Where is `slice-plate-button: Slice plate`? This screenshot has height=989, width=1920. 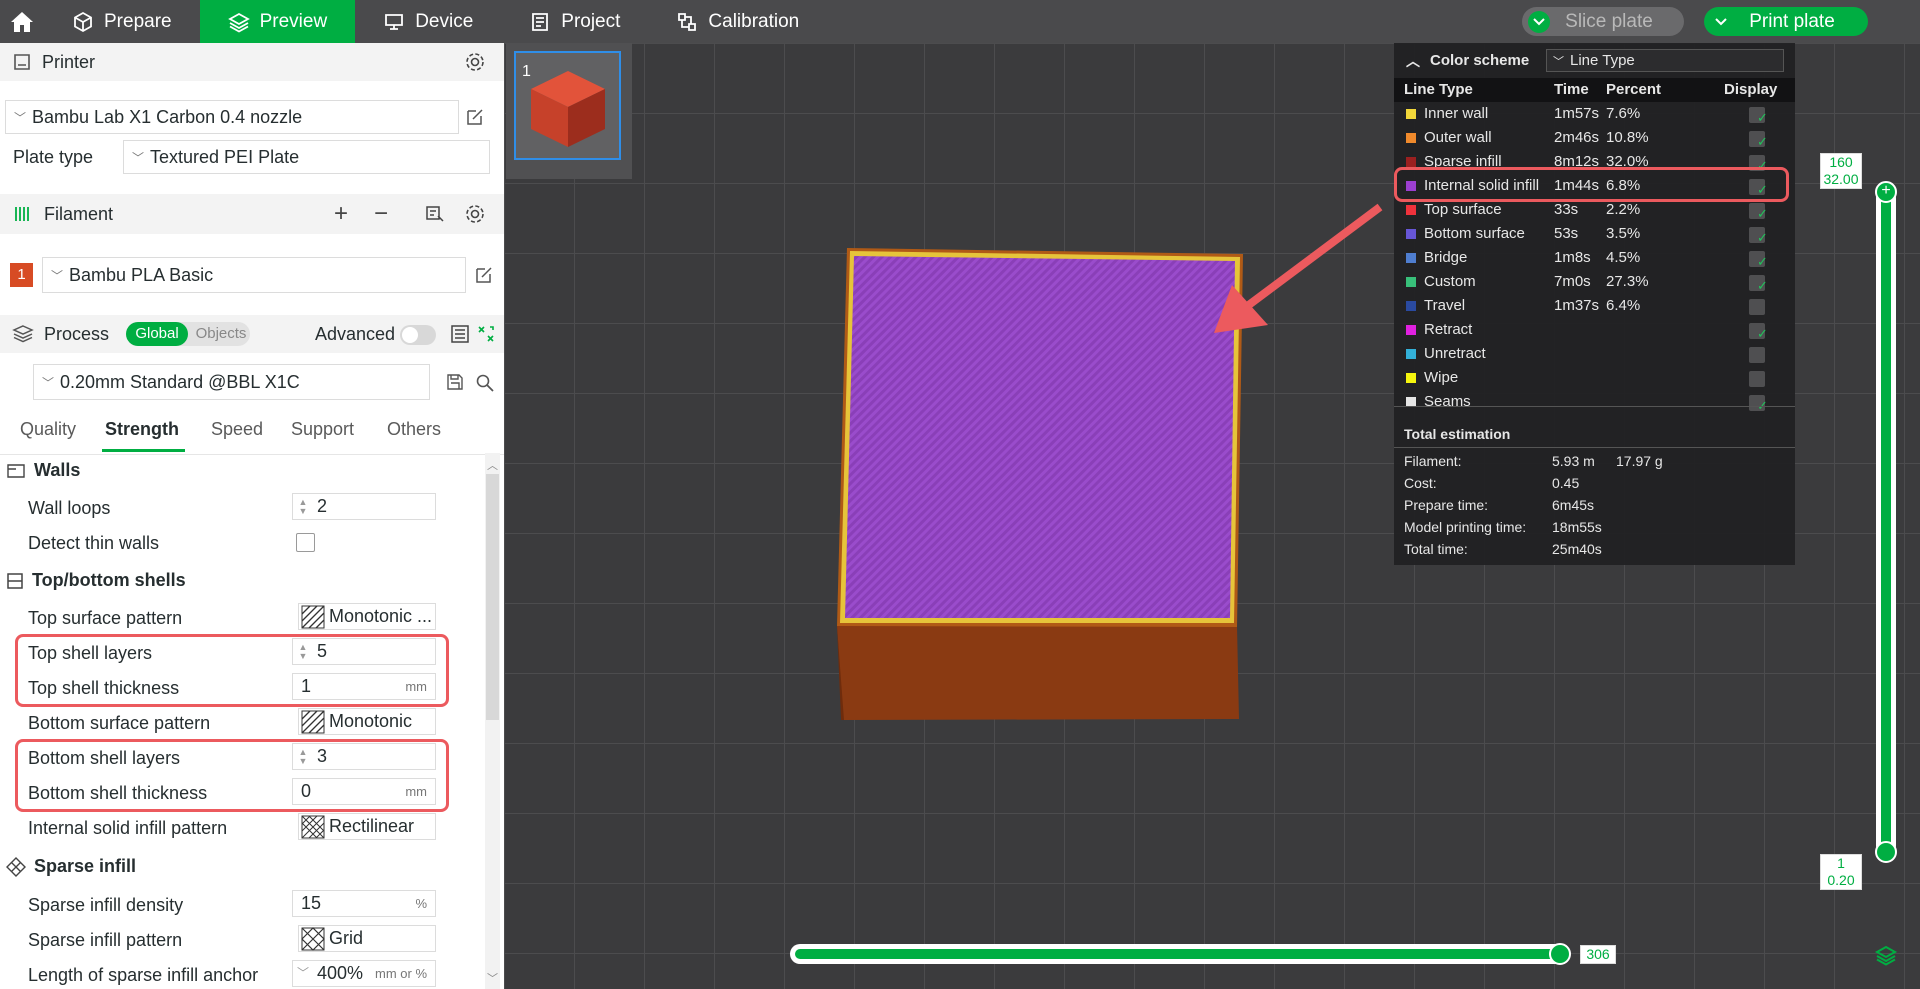 slice-plate-button: Slice plate is located at coordinates (1603, 21).